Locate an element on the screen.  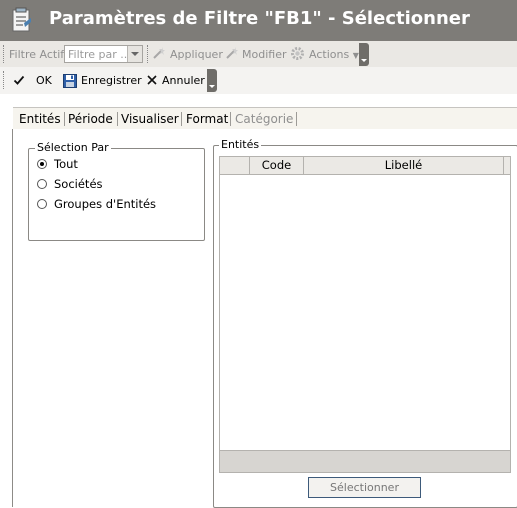
radio-groupes-entites: Groupes d'Entités is located at coordinates (102, 205).